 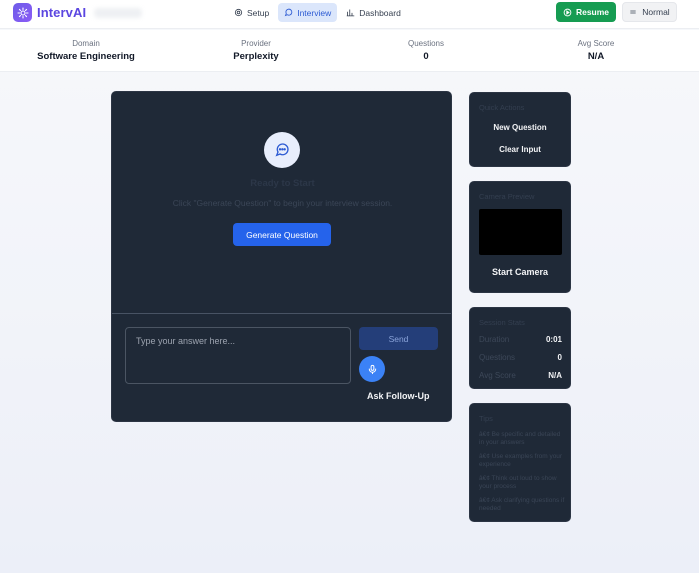 What do you see at coordinates (426, 56) in the screenshot?
I see `stat-value: 0` at bounding box center [426, 56].